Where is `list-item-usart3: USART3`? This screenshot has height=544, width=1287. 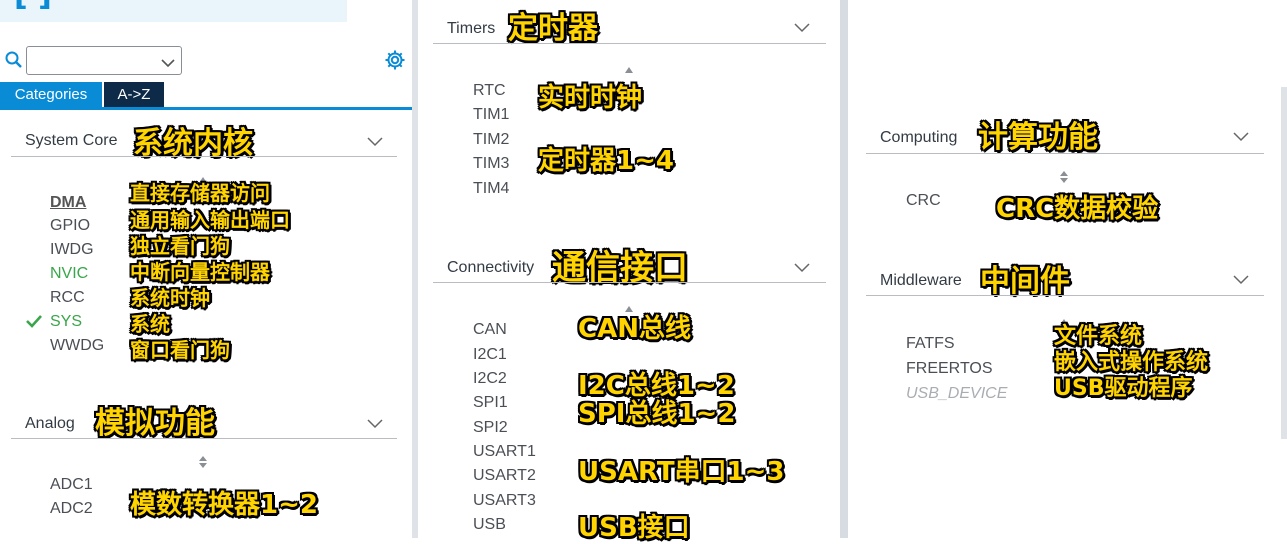 list-item-usart3: USART3 is located at coordinates (504, 501).